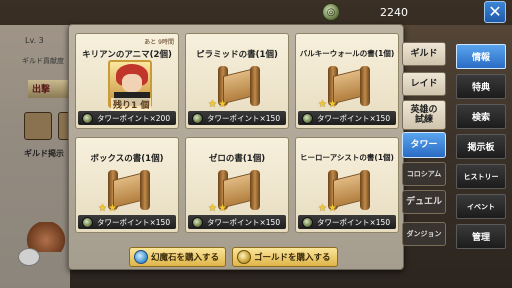 This screenshot has height=288, width=512. I want to click on tab-tower: タワー, so click(424, 145).